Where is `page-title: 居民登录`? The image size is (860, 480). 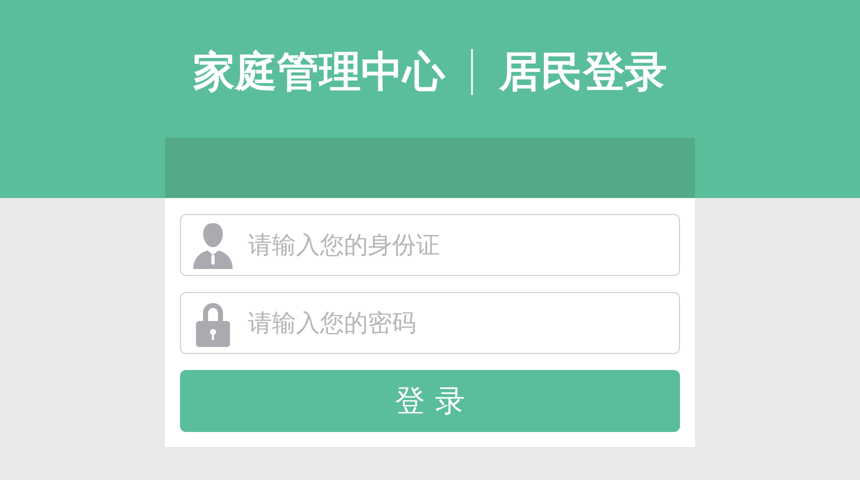 page-title: 居民登录 is located at coordinates (583, 72).